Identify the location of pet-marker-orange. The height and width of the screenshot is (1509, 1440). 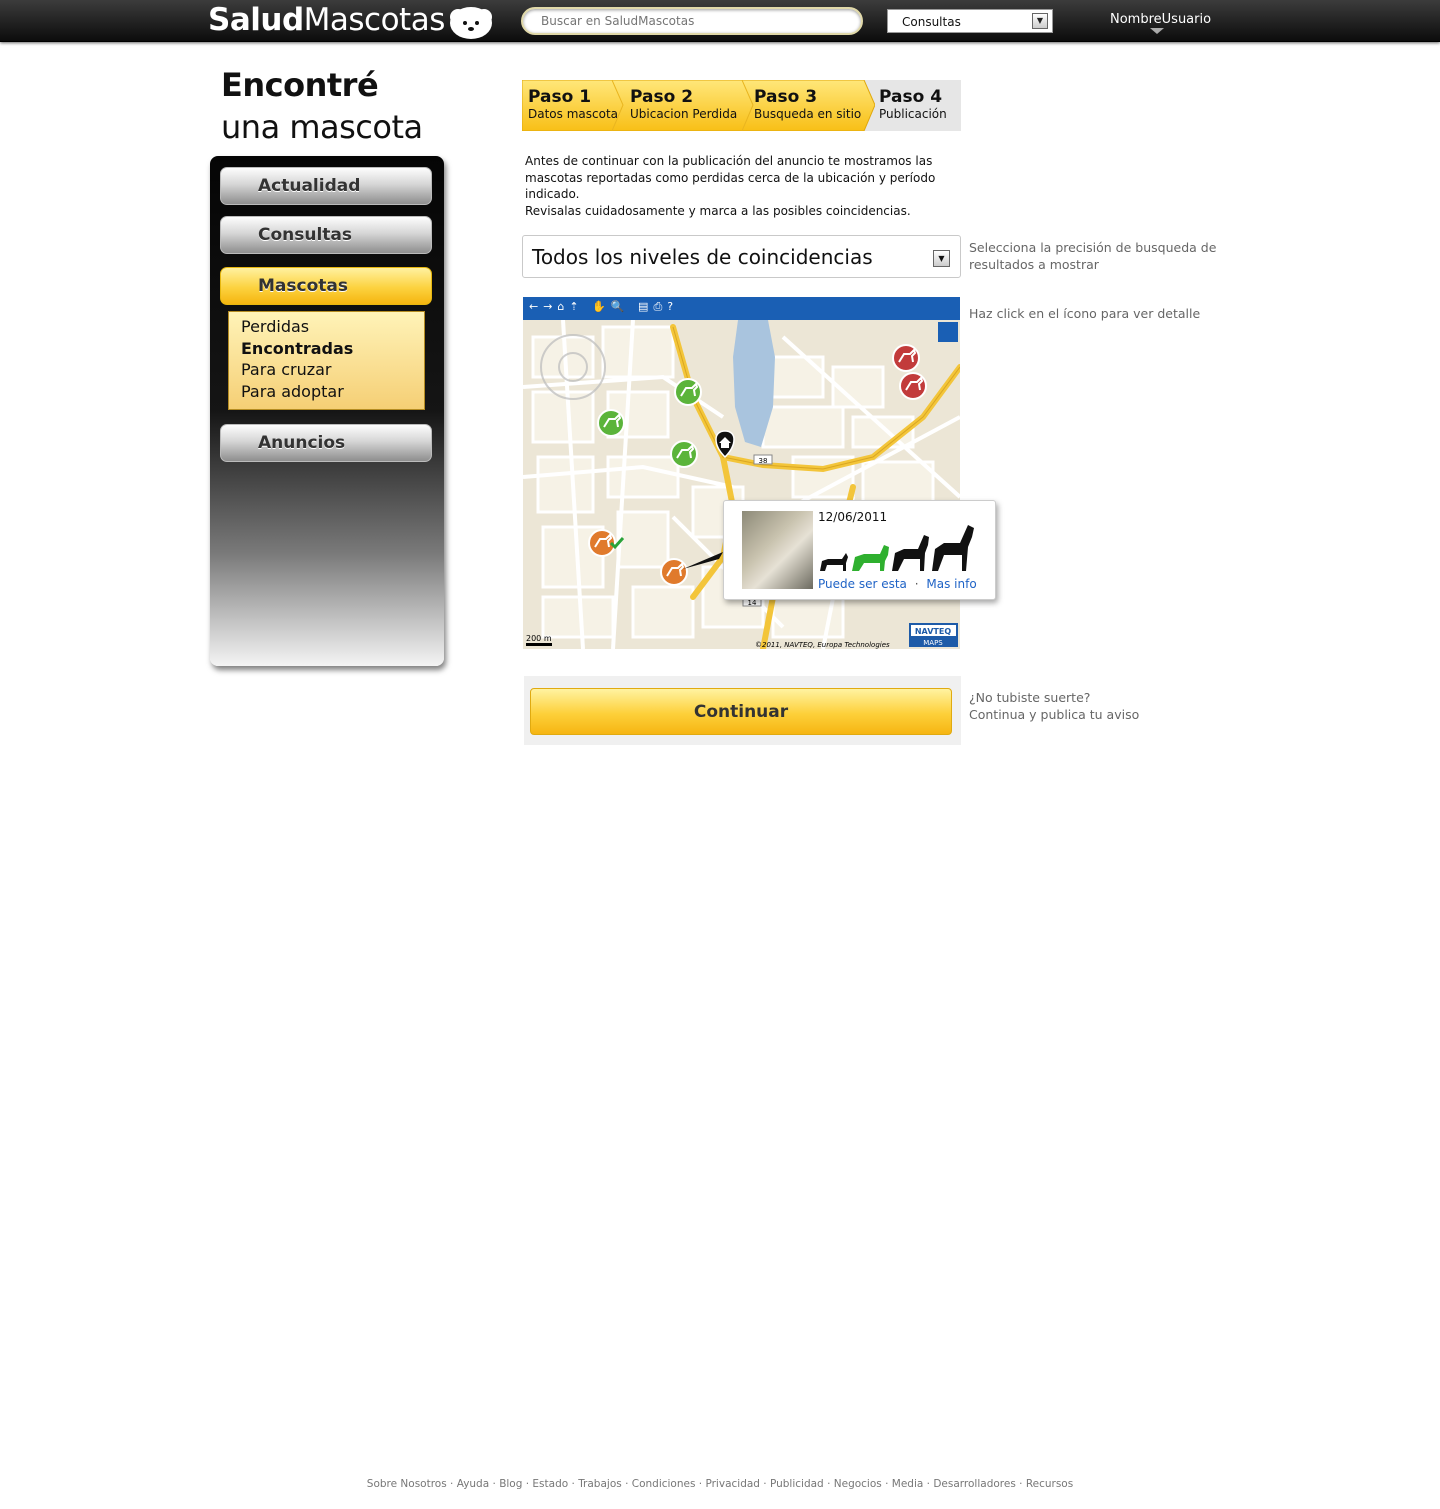
(674, 572).